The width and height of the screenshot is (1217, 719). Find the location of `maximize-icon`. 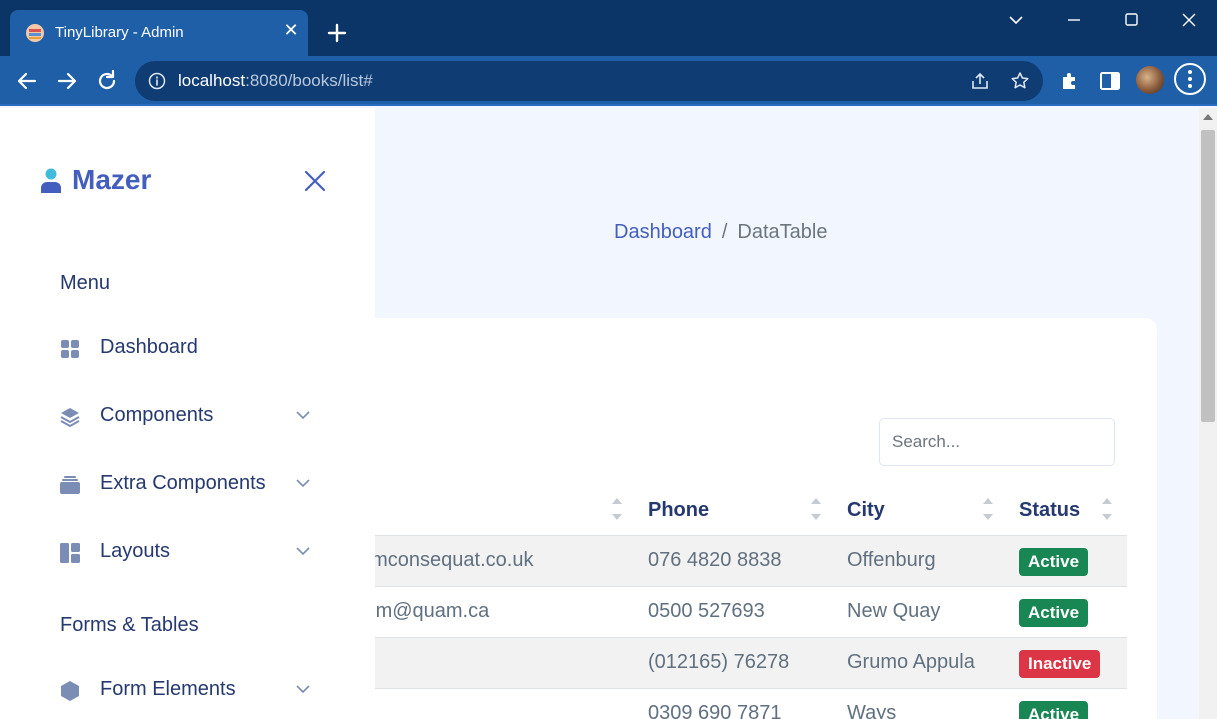

maximize-icon is located at coordinates (1131, 21).